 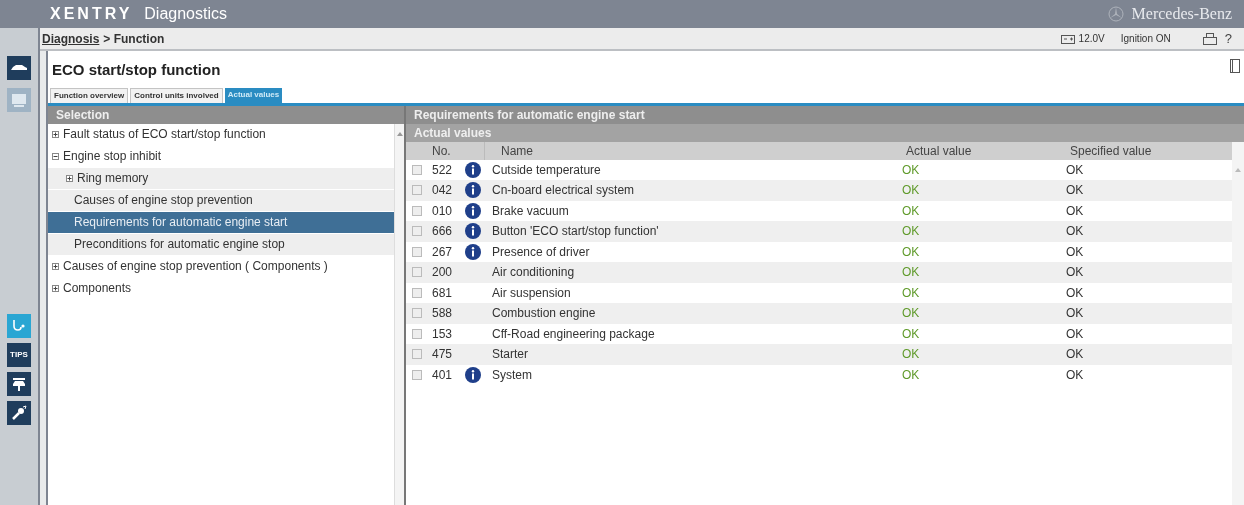 I want to click on car-lift-icon, so click(x=19, y=384).